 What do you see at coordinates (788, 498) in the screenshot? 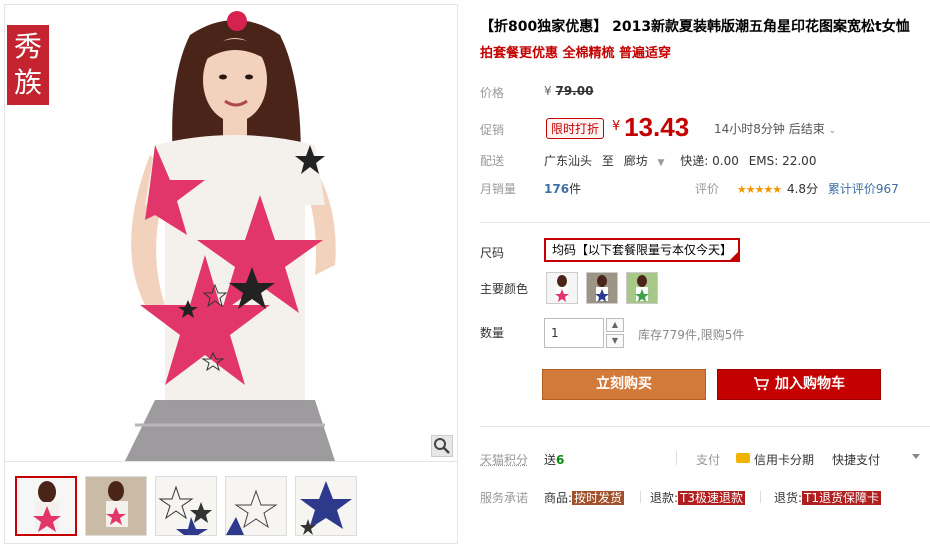
I see `service-return-label: 退货:` at bounding box center [788, 498].